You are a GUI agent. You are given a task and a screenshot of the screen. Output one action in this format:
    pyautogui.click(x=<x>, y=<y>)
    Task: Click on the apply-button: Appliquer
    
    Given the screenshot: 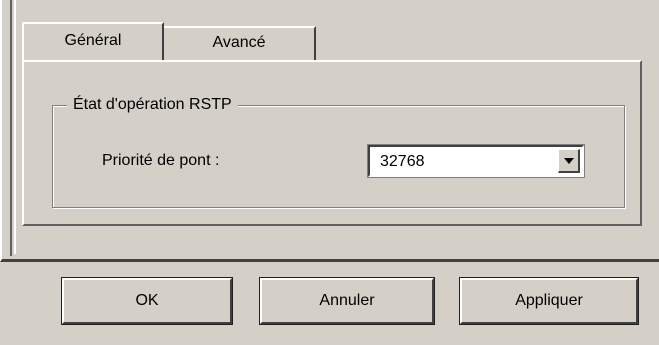 What is the action you would take?
    pyautogui.click(x=549, y=301)
    